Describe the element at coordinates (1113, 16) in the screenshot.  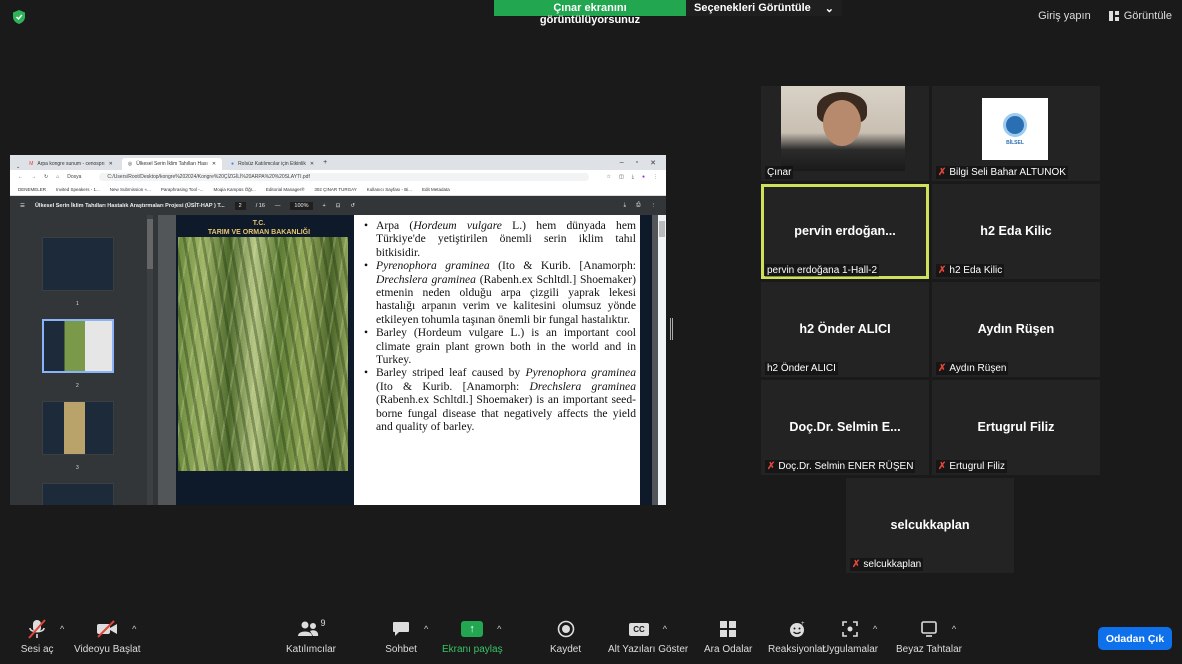
I see `grid-view-icon` at that location.